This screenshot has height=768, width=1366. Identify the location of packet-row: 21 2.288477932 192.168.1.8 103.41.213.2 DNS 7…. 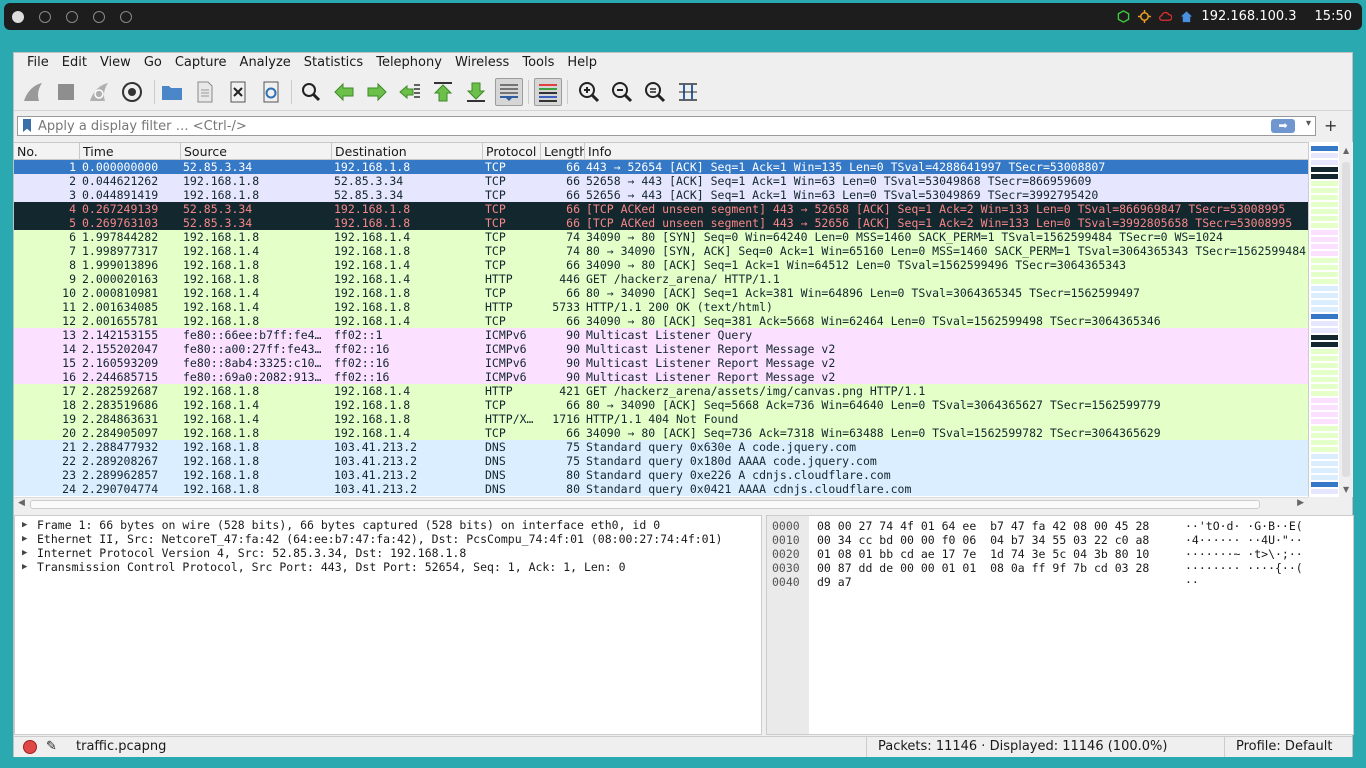
(667, 447).